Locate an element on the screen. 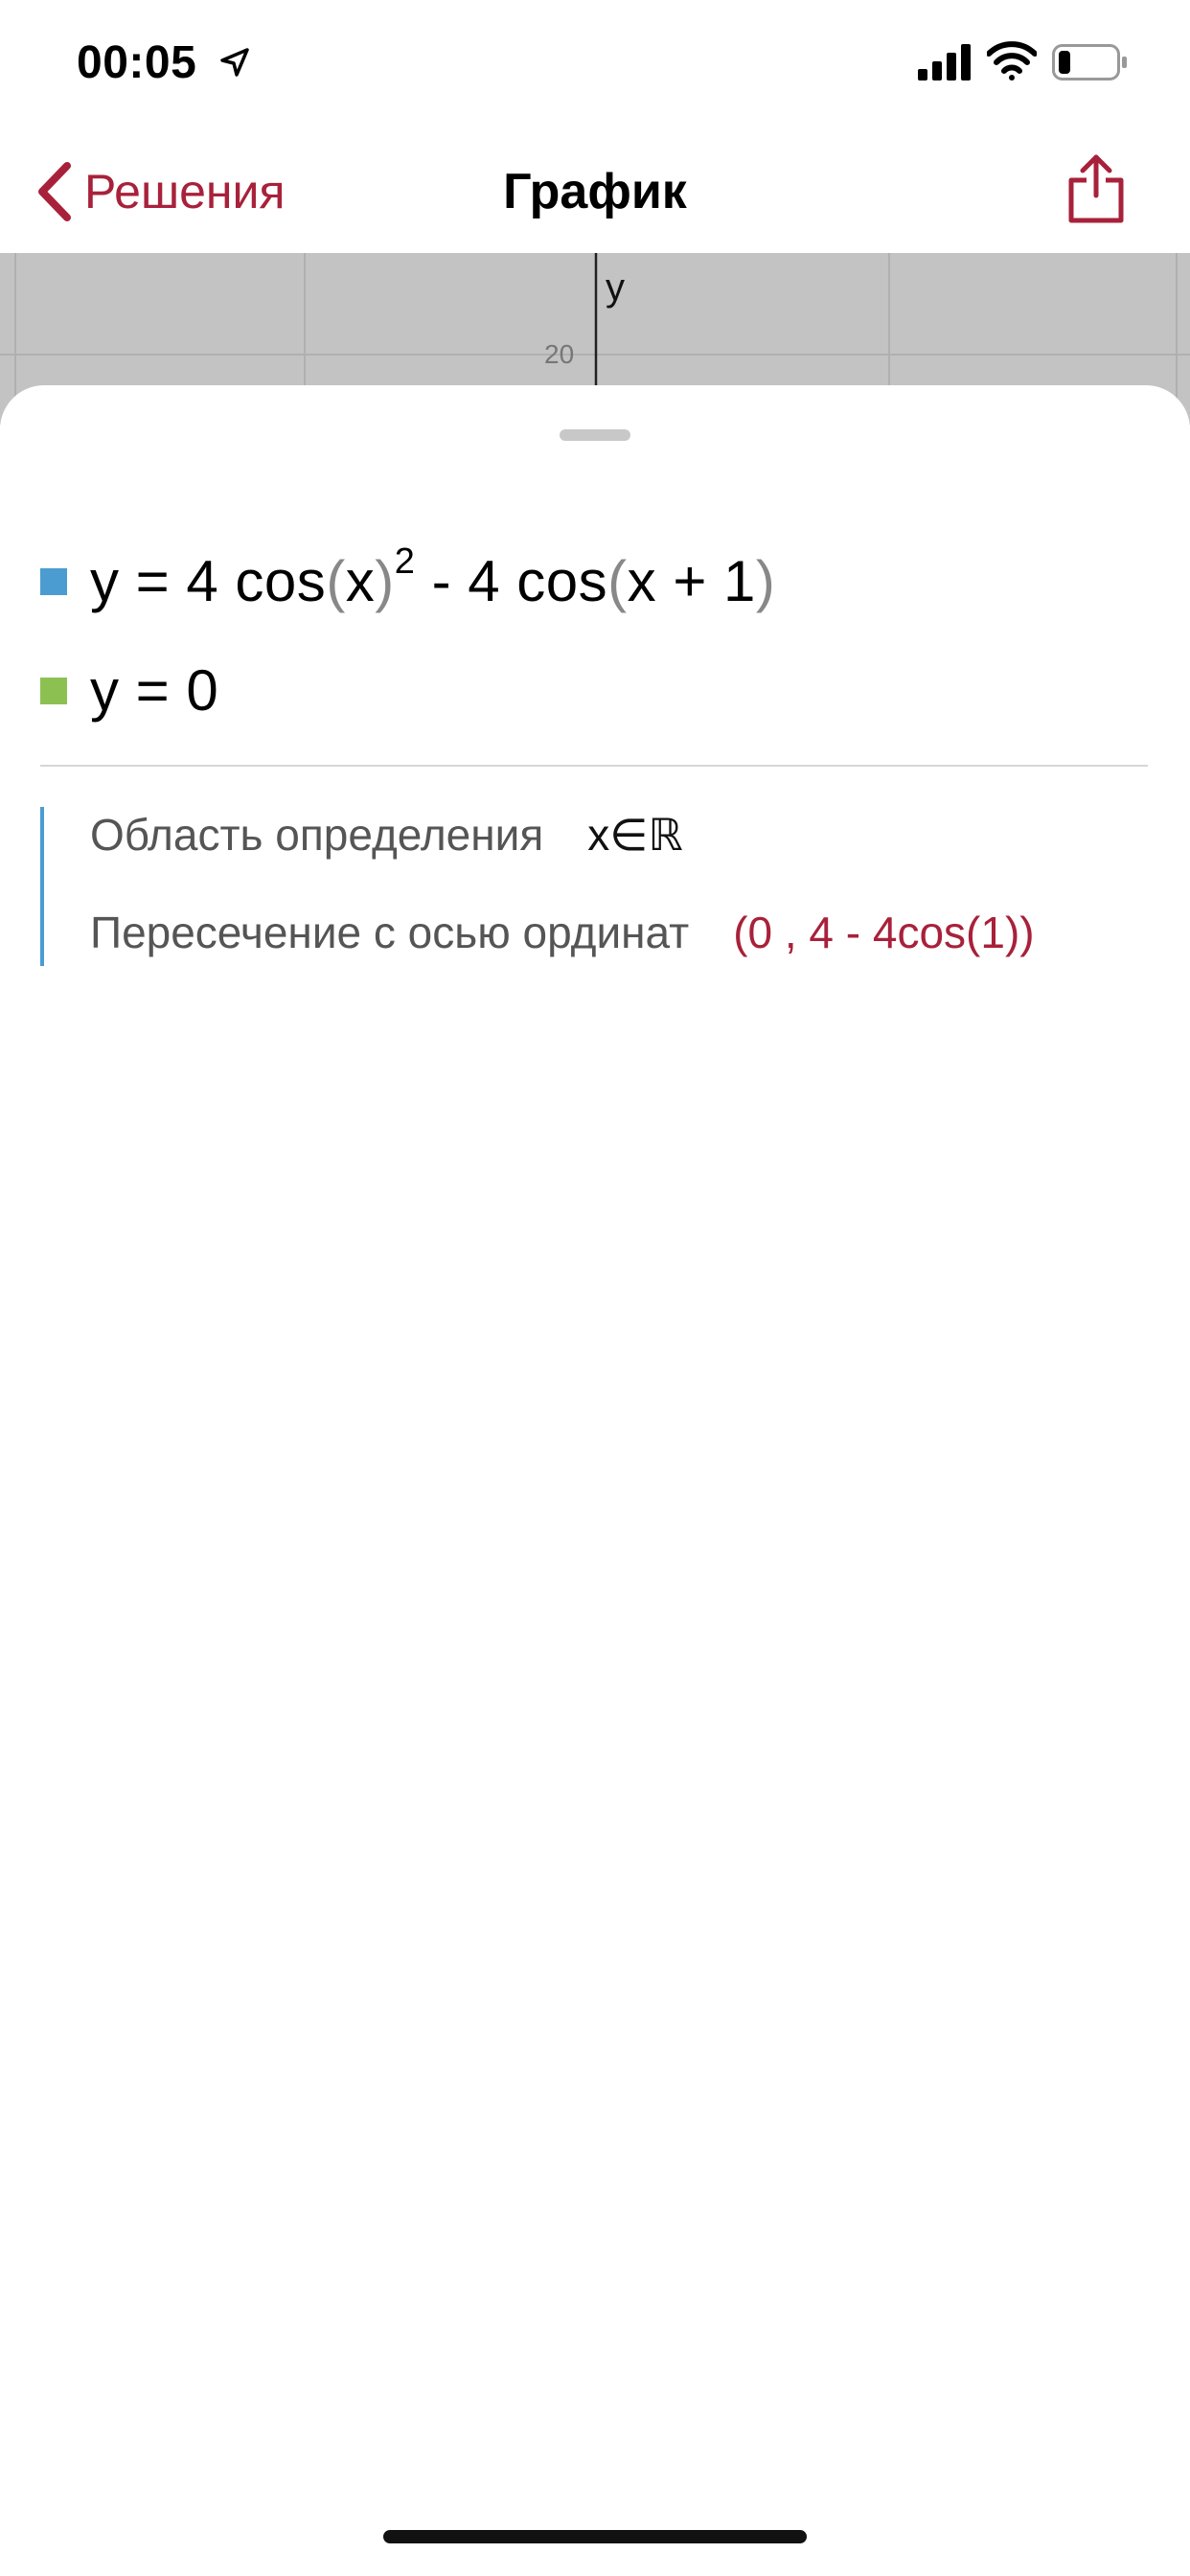 This screenshot has width=1190, height=2576. cellular-signal-icon is located at coordinates (945, 62).